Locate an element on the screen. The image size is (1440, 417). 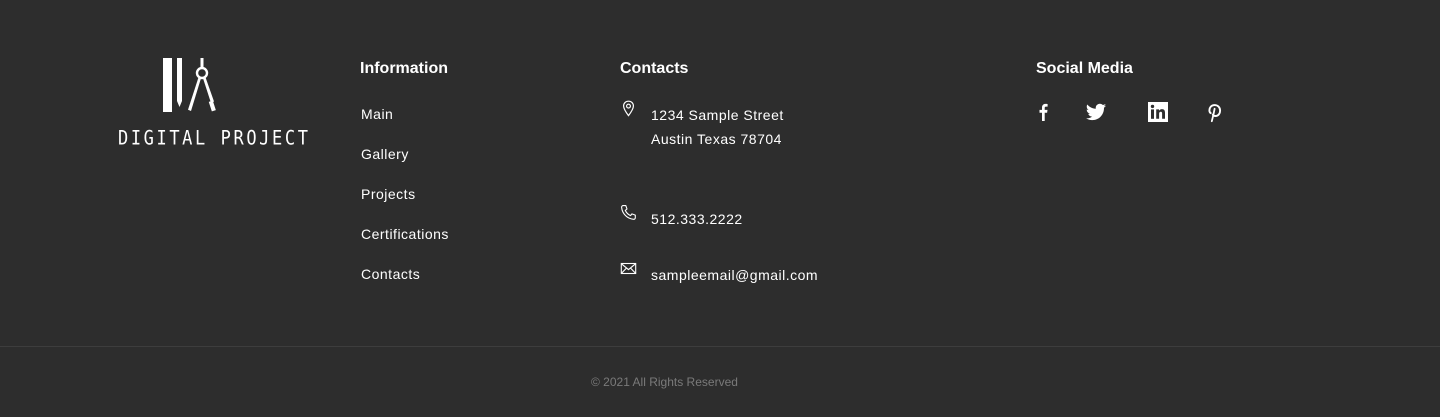
contact-phone: 512.333.2222 is located at coordinates (681, 218).